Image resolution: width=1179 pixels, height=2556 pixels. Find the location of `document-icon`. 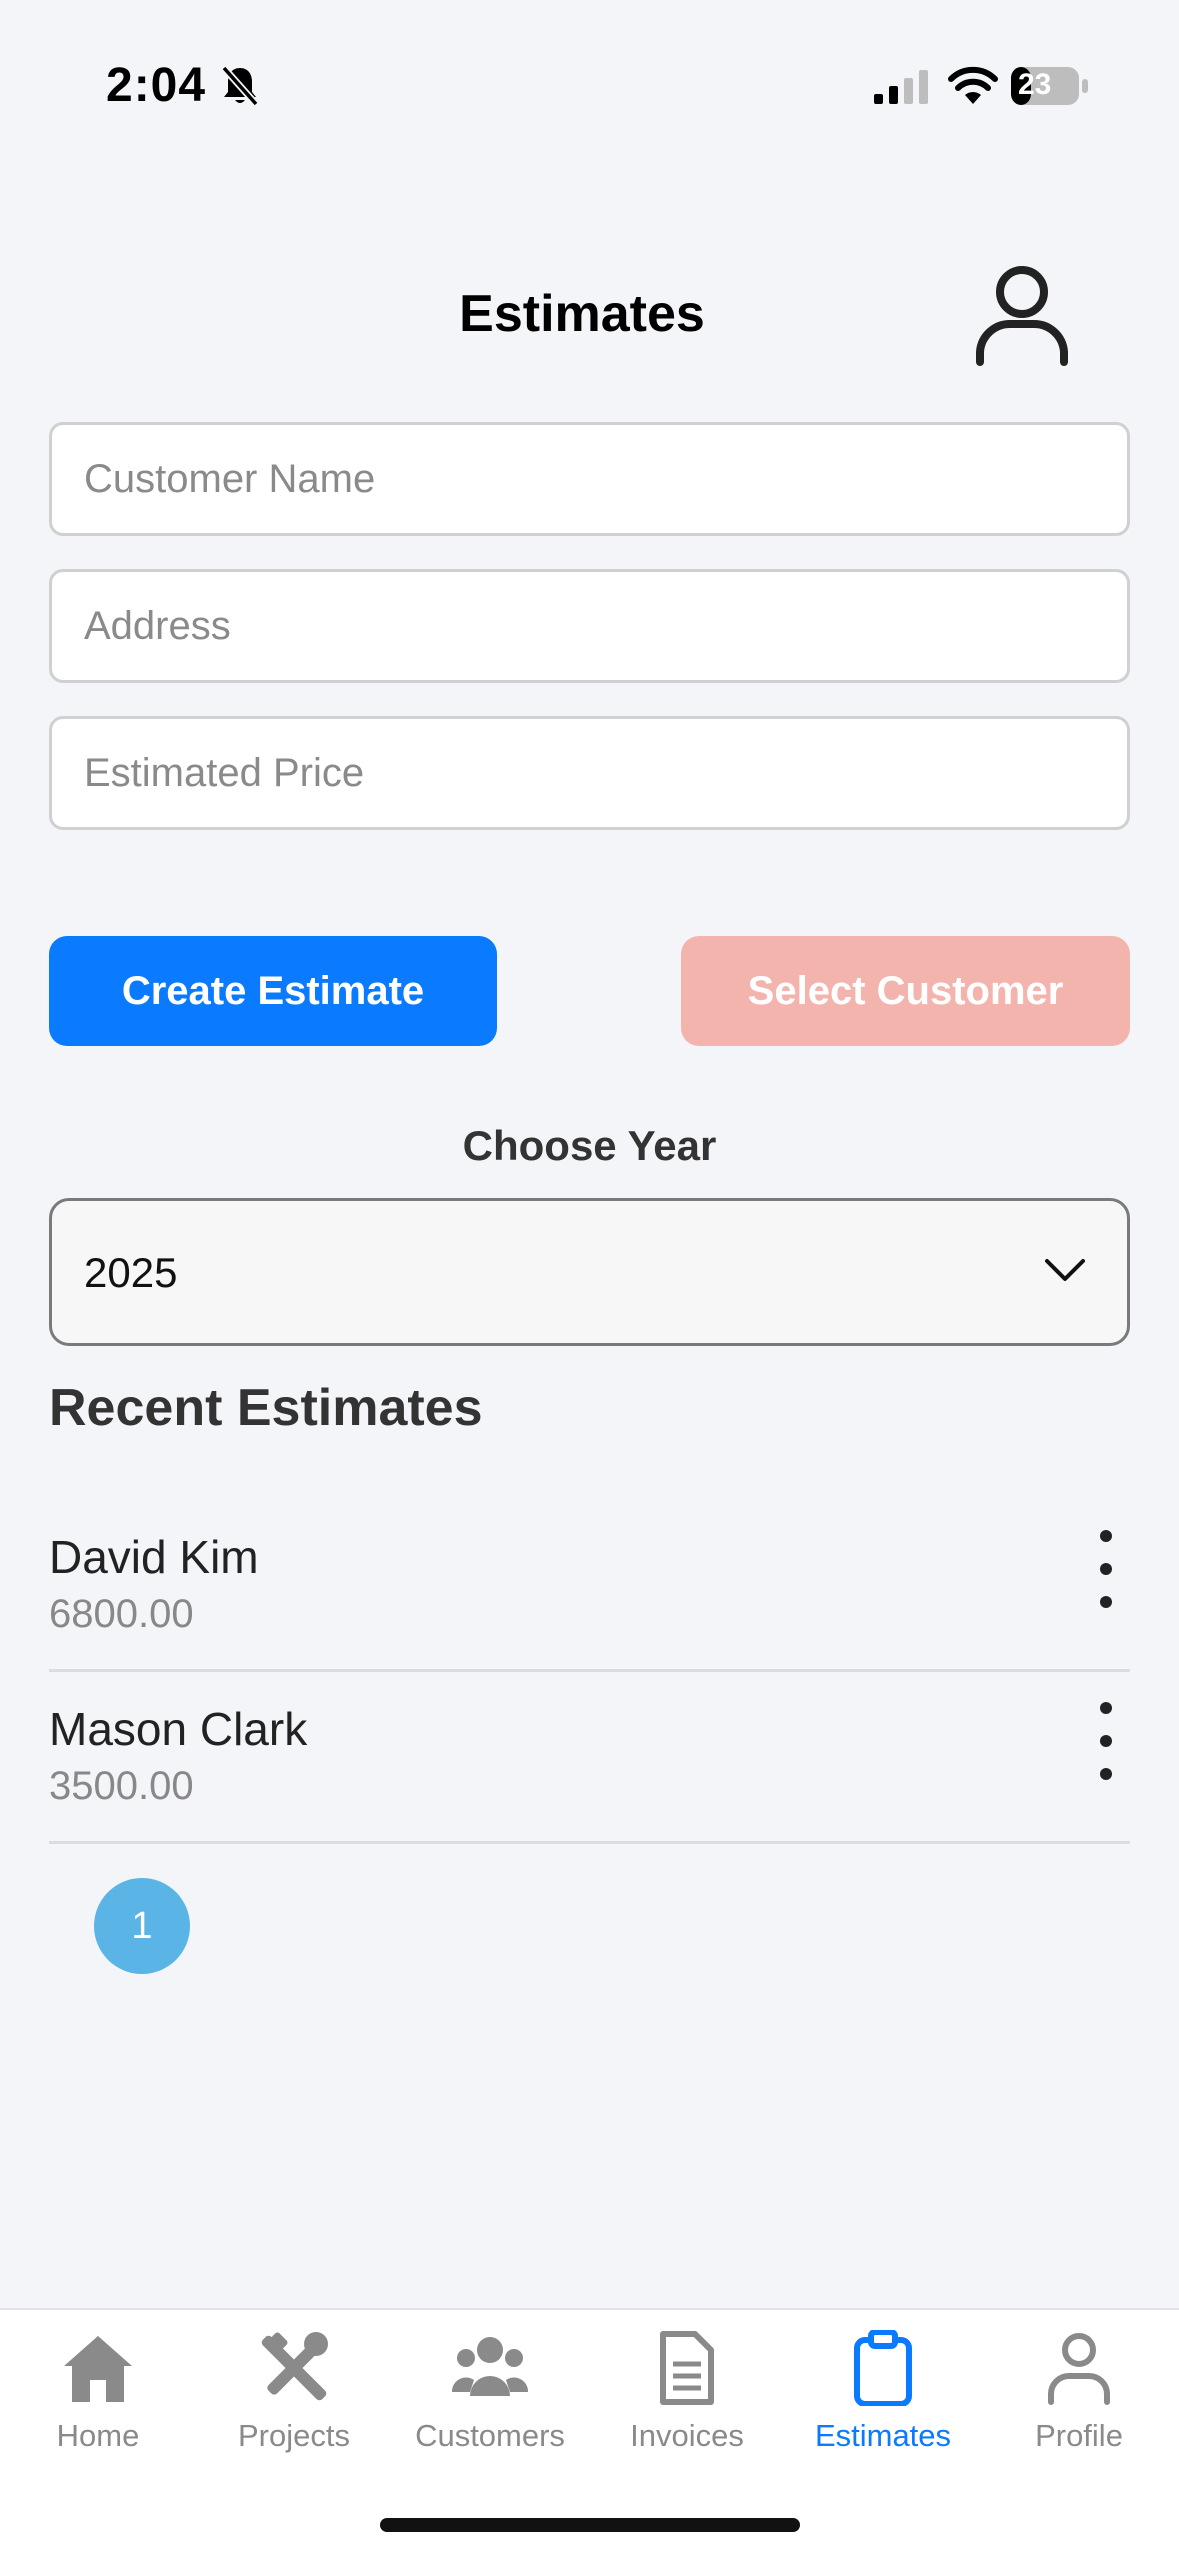

document-icon is located at coordinates (687, 2368).